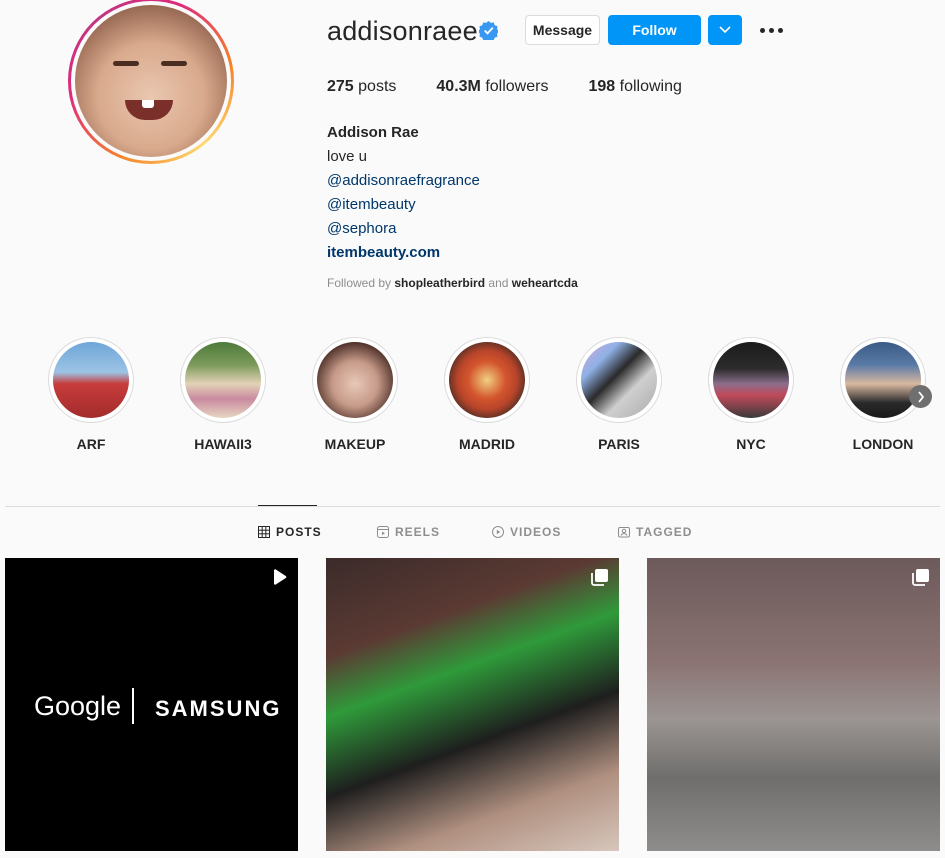 The height and width of the screenshot is (858, 945). What do you see at coordinates (218, 708) in the screenshot?
I see `post-text-samsung: SAMSUNG` at bounding box center [218, 708].